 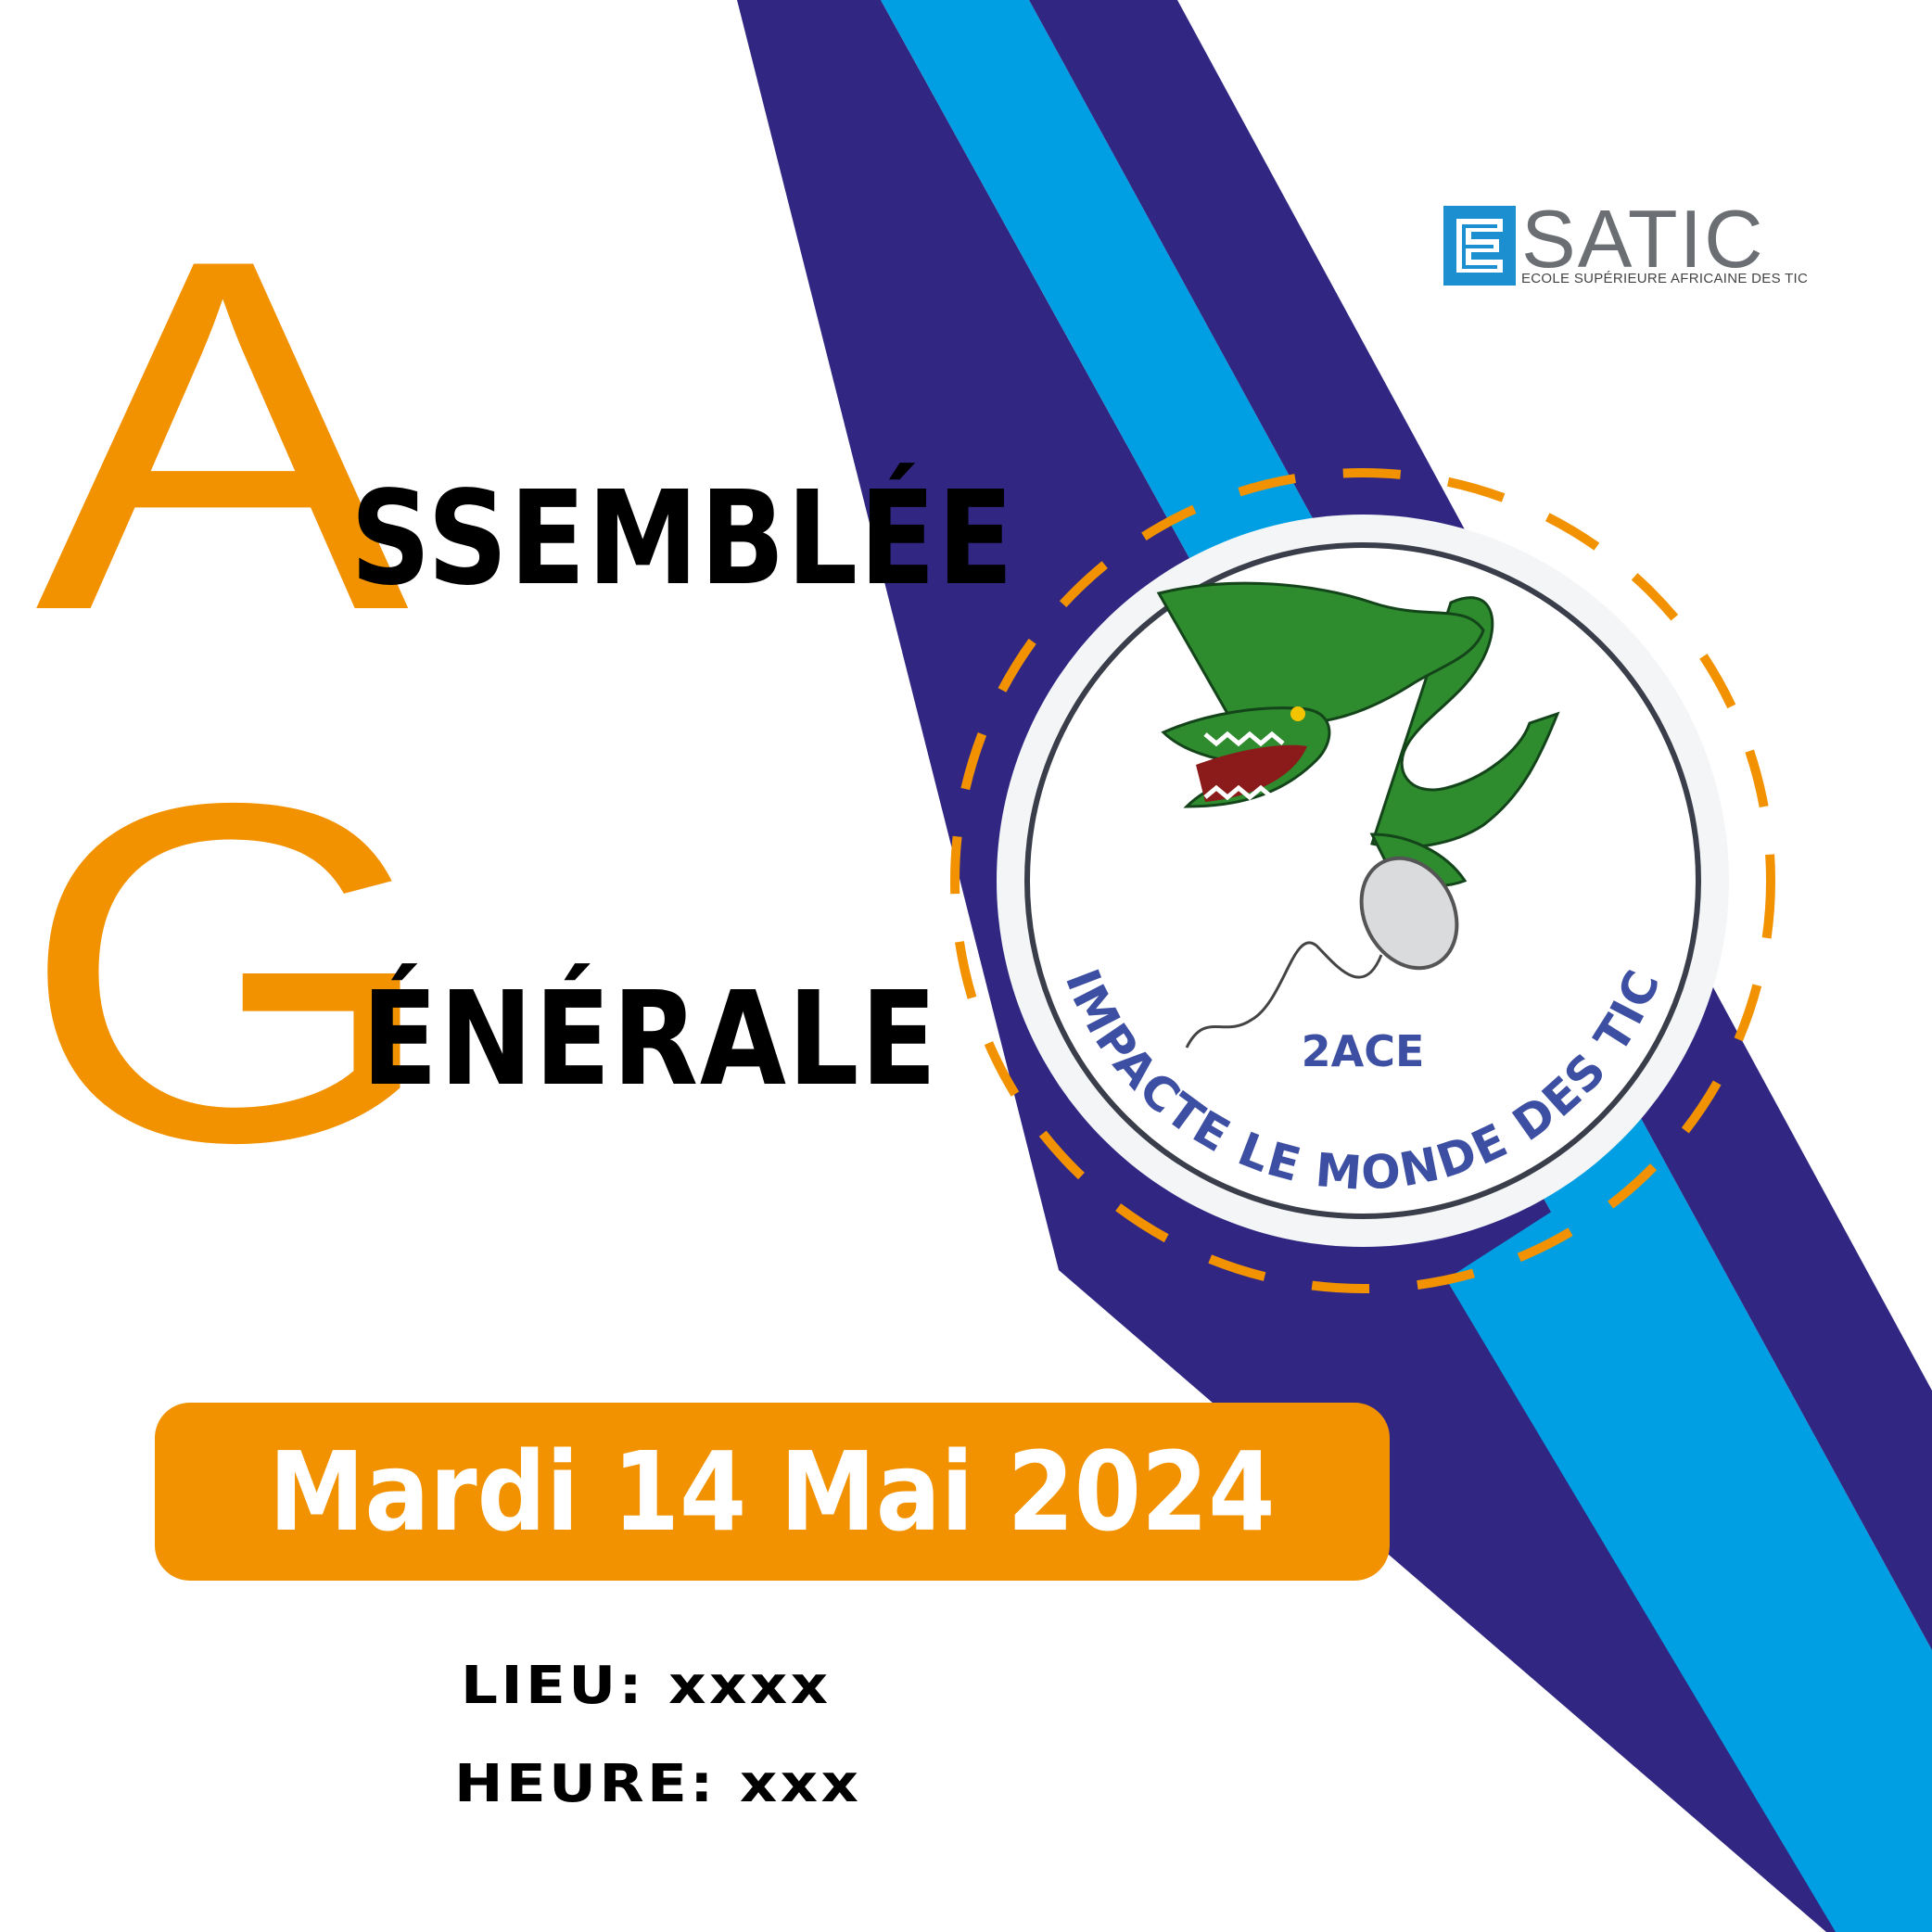 I want to click on esatic-logo-tagline: ECOLE SUPÉRIEURE AFRICAINE DES TIC, so click(x=1665, y=278).